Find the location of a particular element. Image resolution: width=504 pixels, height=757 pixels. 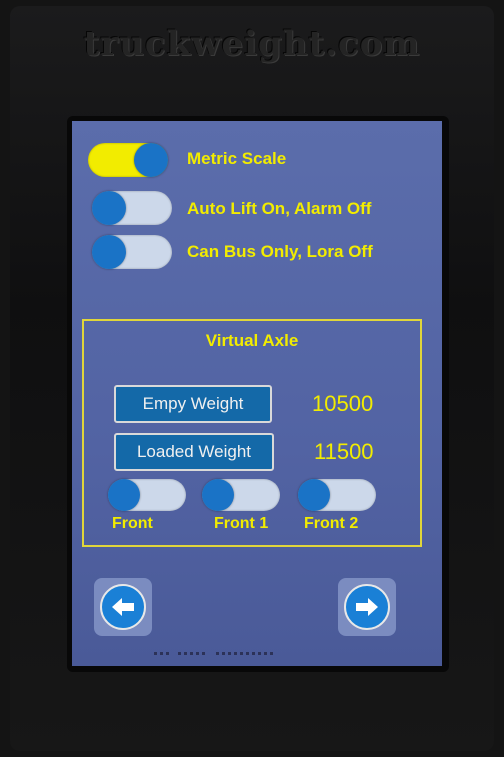

front-1-axle-toggle is located at coordinates (241, 495).